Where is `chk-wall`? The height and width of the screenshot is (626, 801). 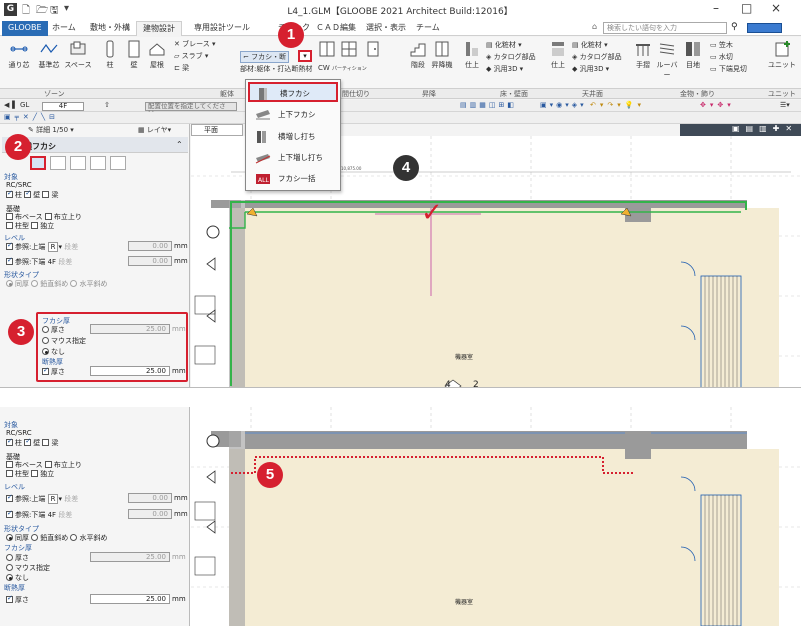
chk-wall is located at coordinates (28, 193).